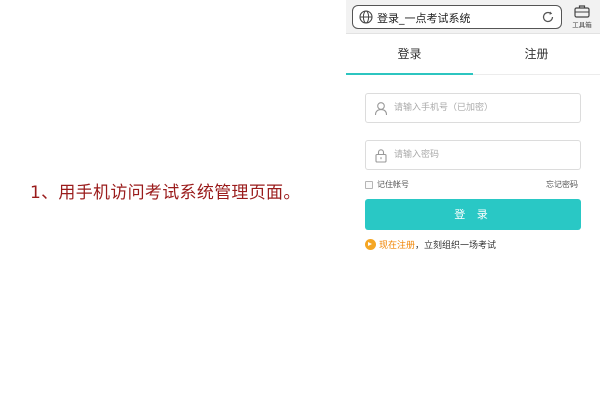 This screenshot has height=400, width=600. What do you see at coordinates (582, 25) in the screenshot?
I see `toolbox-label: 工具箱` at bounding box center [582, 25].